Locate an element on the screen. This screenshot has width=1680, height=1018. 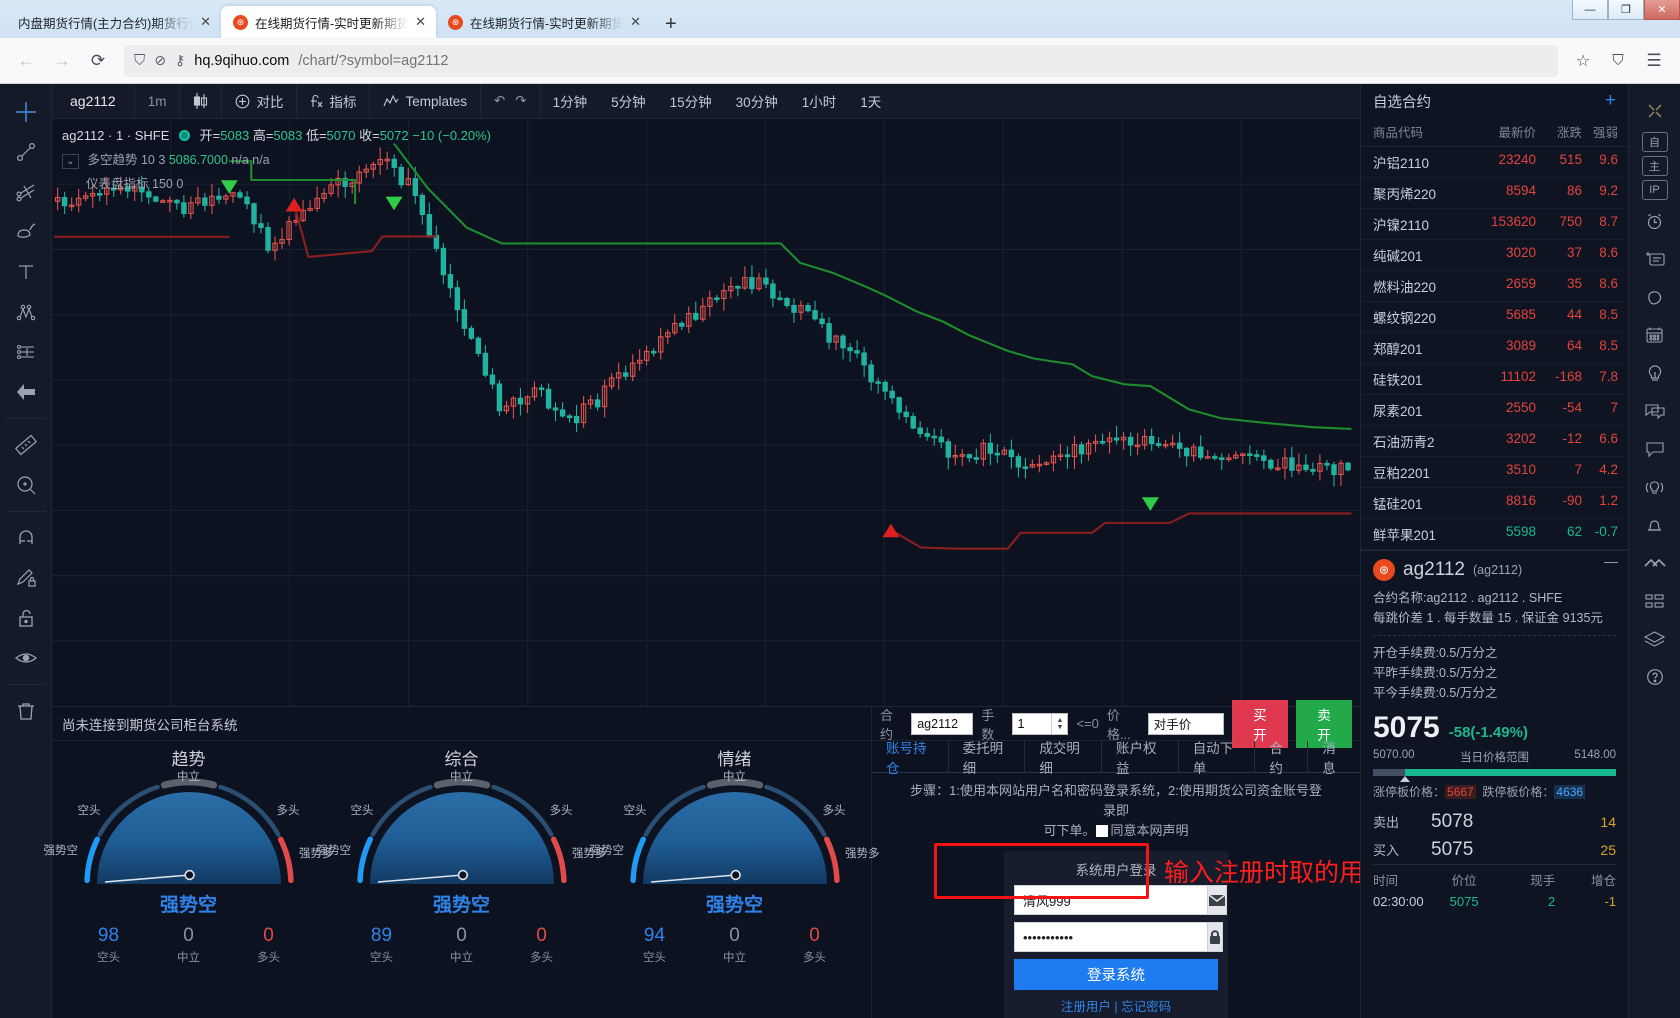
table-row: 石油沥青2 3202 -12 6.6 is located at coordinates (1494, 441).